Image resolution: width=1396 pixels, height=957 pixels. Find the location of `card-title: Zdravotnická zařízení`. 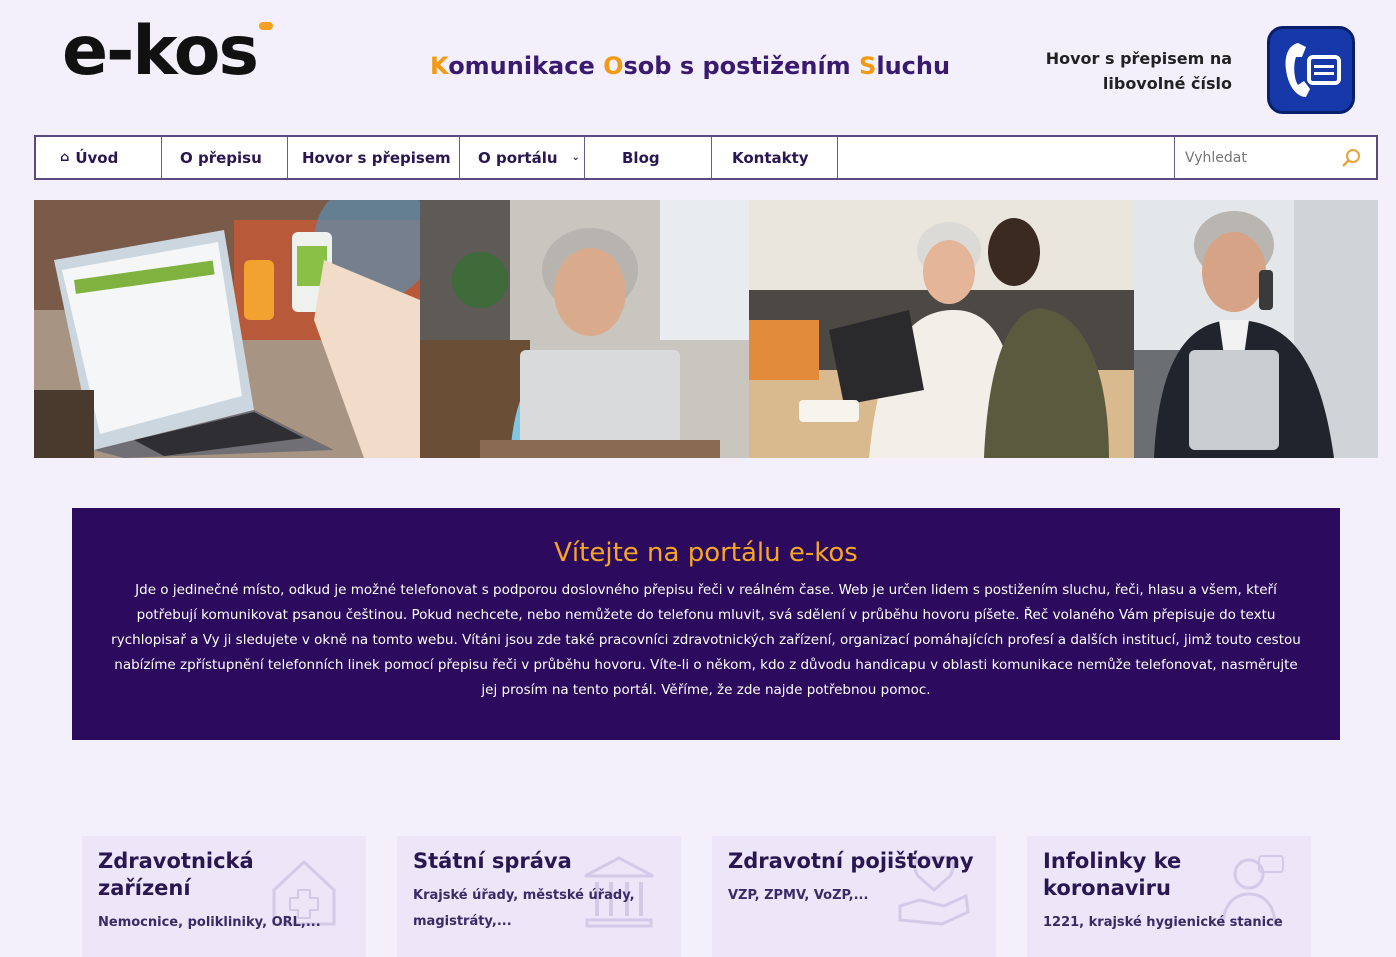

card-title: Zdravotnická zařízení is located at coordinates (176, 874).